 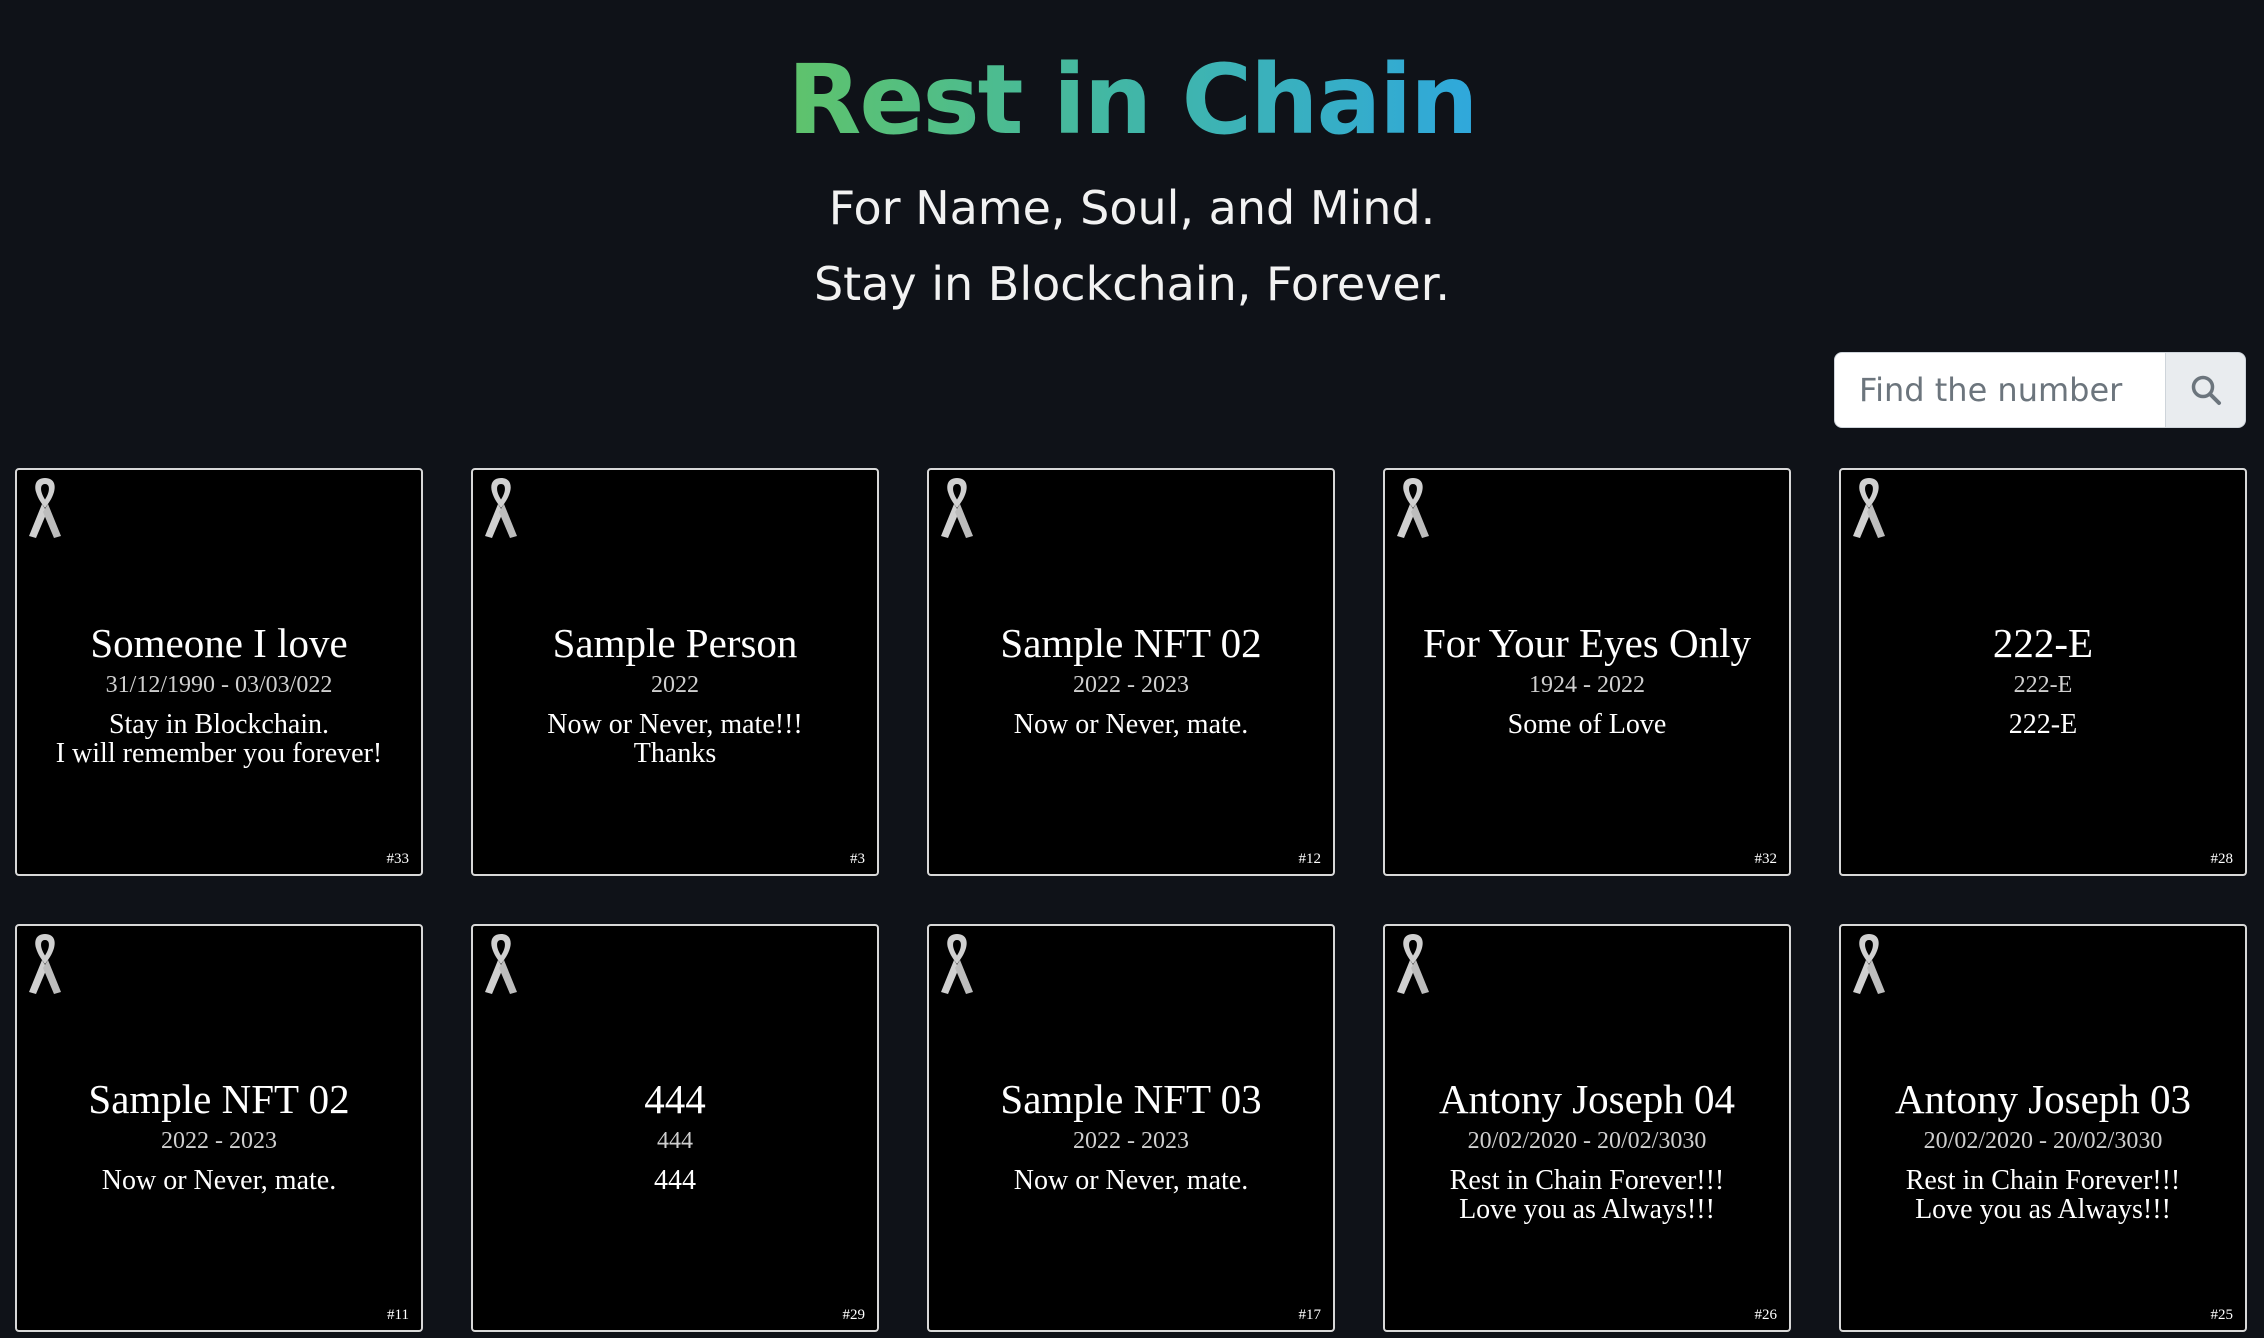 What do you see at coordinates (2043, 724) in the screenshot?
I see `card-message: 222-E` at bounding box center [2043, 724].